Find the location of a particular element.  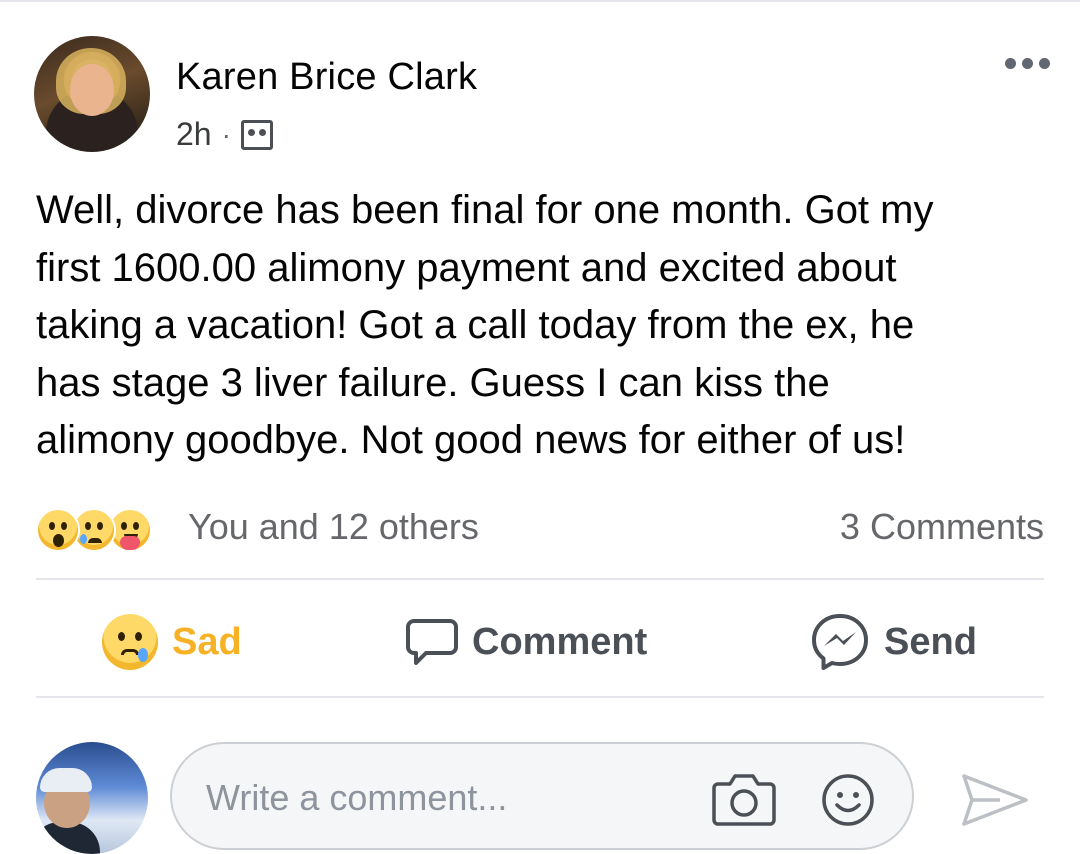

comment-label: Comment is located at coordinates (560, 641).